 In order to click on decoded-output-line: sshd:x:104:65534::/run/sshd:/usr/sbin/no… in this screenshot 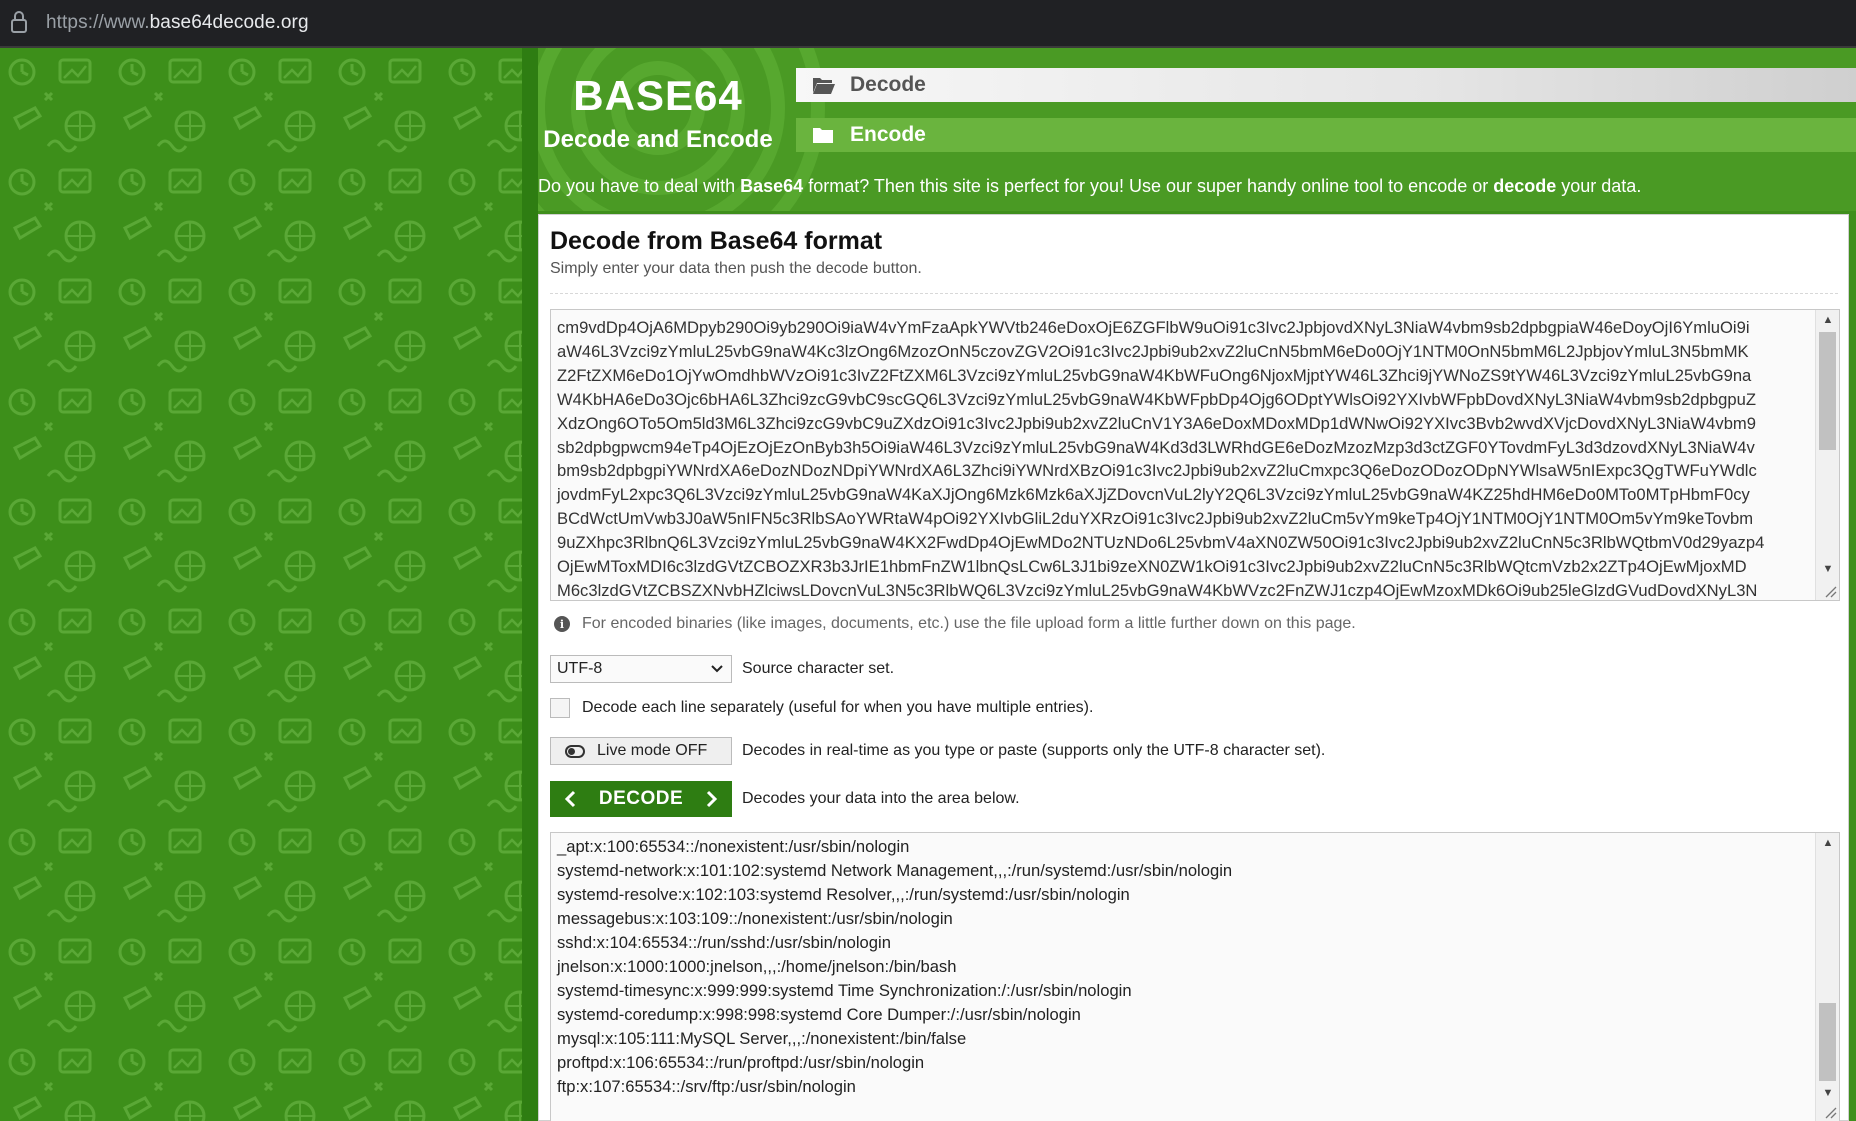, I will do `click(724, 942)`.